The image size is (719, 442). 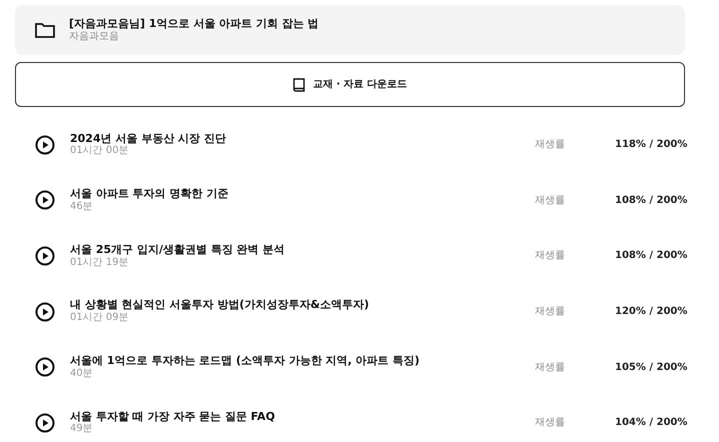 What do you see at coordinates (82, 429) in the screenshot?
I see `lesson-duration: 49분` at bounding box center [82, 429].